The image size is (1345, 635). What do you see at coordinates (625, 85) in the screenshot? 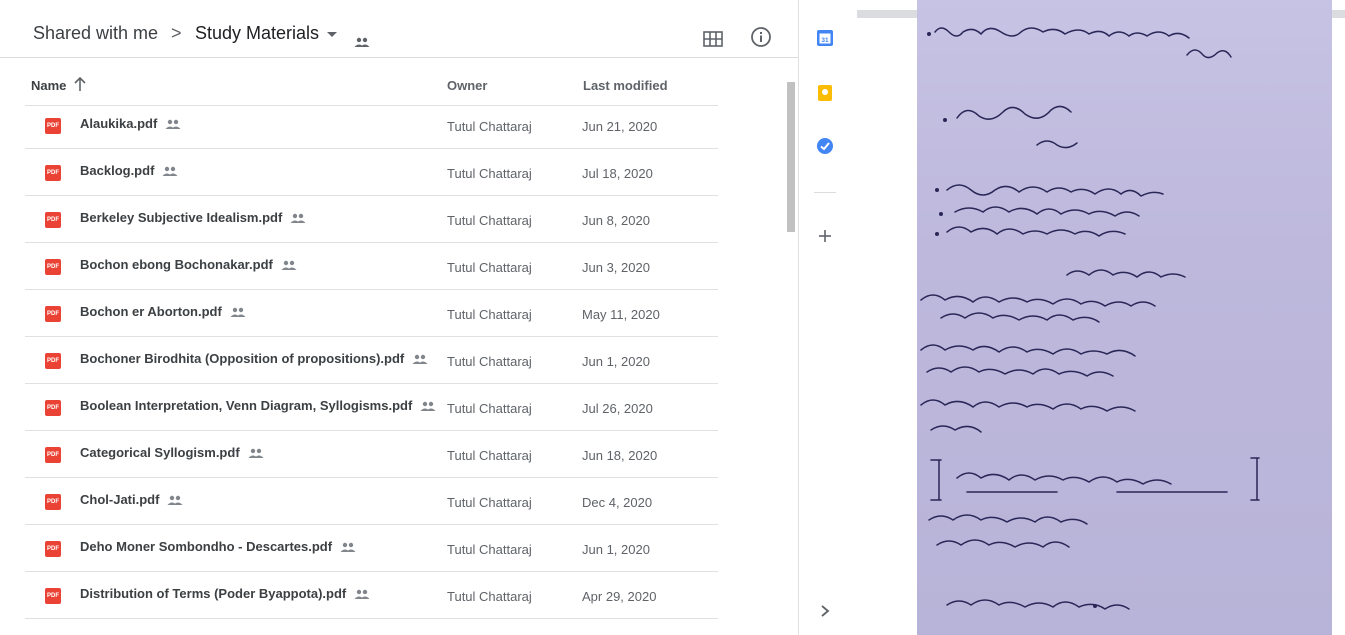
I see `column-header-last-modified: Last modified` at bounding box center [625, 85].